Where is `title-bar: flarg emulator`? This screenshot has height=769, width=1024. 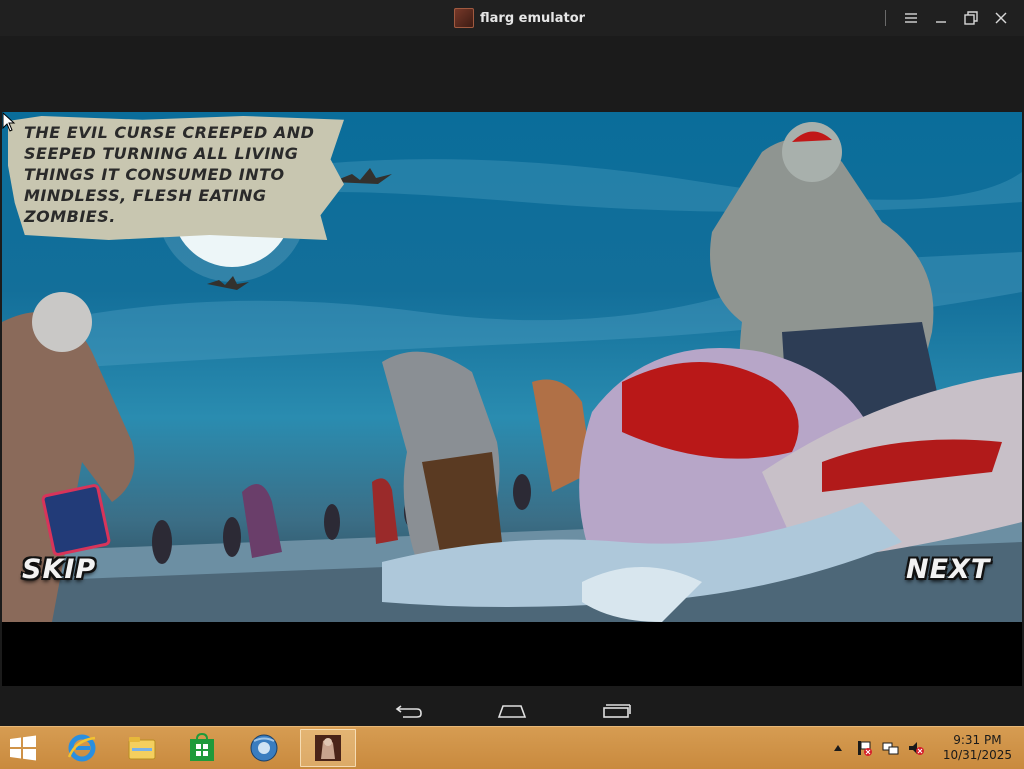
title-bar: flarg emulator is located at coordinates (512, 18).